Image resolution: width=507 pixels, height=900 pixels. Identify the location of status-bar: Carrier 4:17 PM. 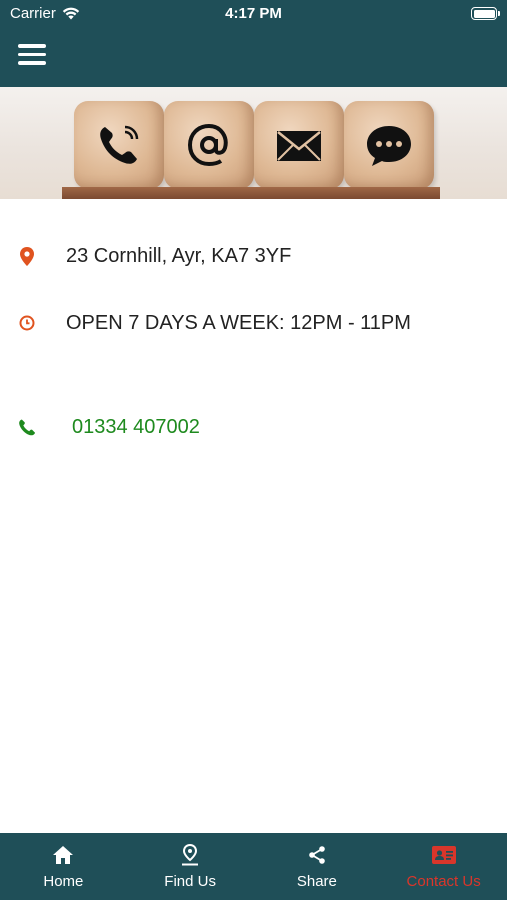
(253, 15).